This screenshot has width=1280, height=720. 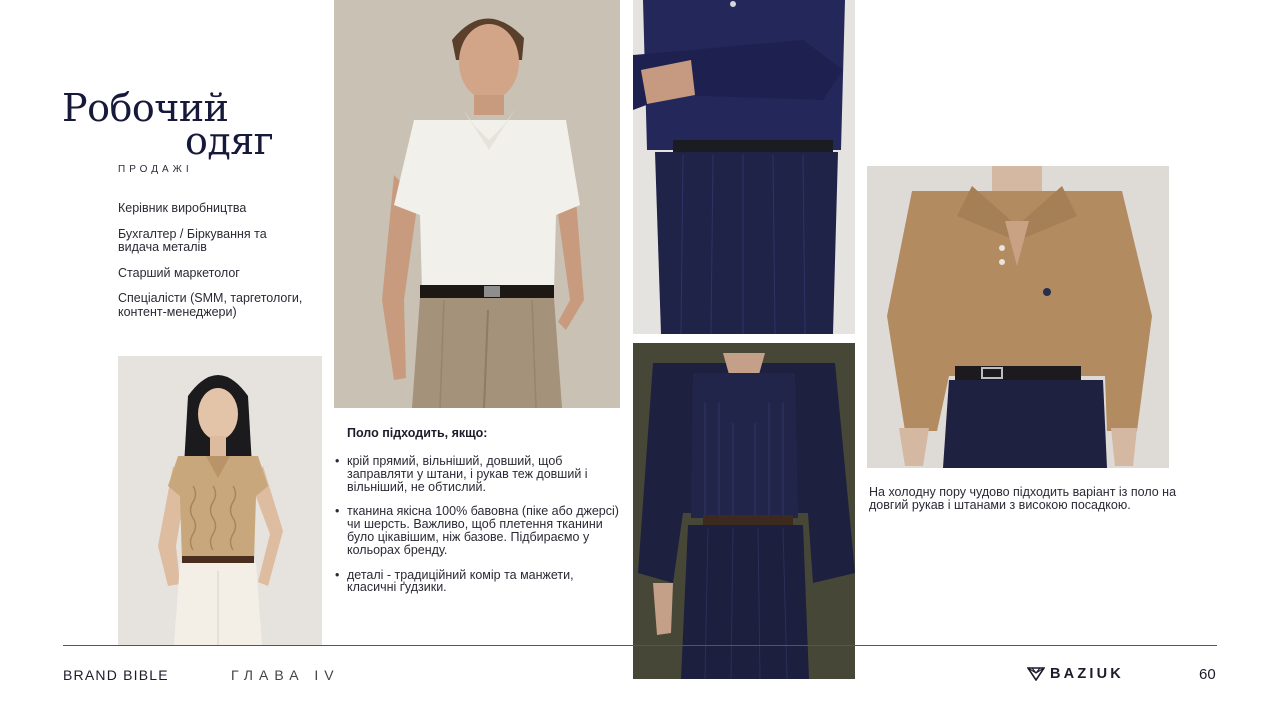 I want to click on role-item: Керівник виробництва, so click(x=182, y=208).